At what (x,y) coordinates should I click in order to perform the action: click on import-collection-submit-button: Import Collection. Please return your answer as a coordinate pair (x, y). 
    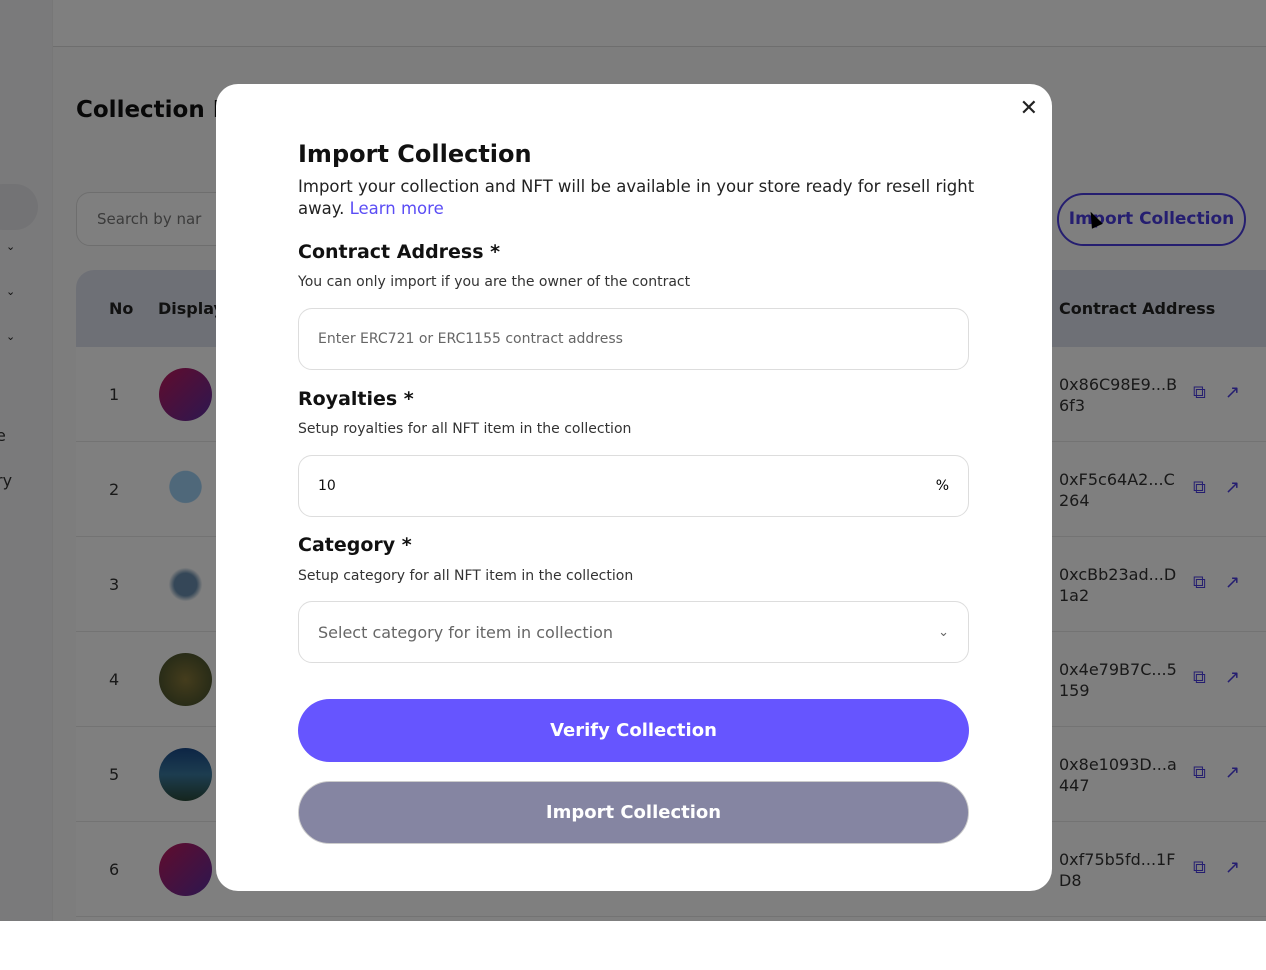
    Looking at the image, I should click on (633, 812).